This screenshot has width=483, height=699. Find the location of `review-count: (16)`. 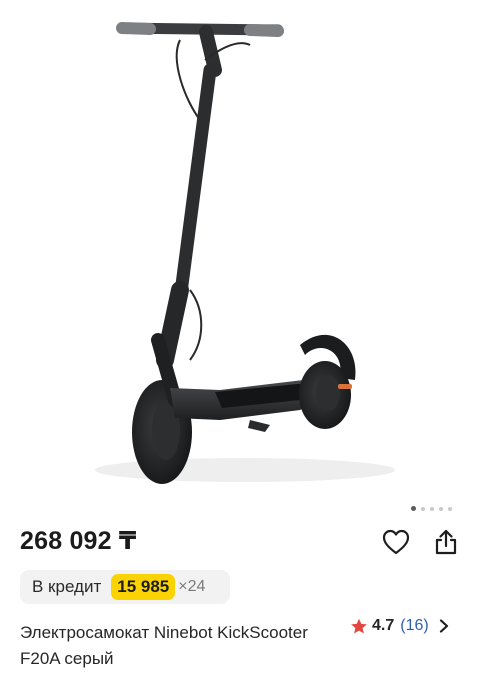

review-count: (16) is located at coordinates (414, 626).